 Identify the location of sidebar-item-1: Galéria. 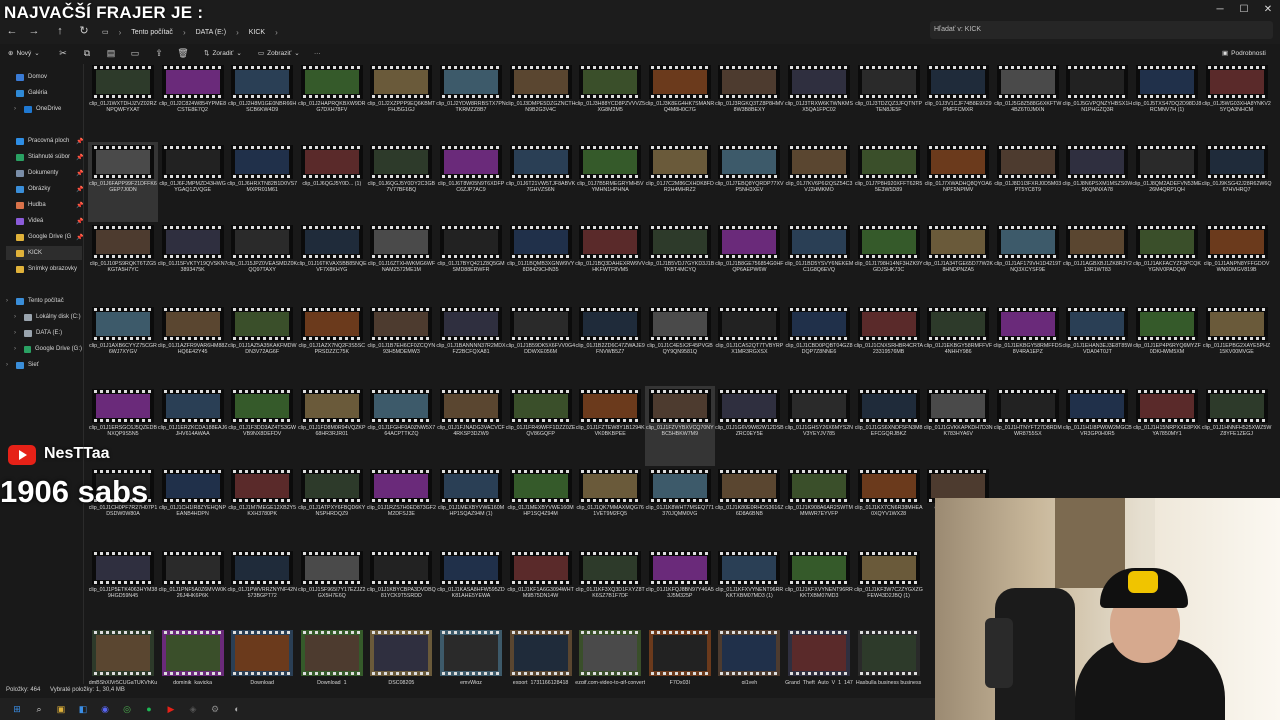
(44, 93).